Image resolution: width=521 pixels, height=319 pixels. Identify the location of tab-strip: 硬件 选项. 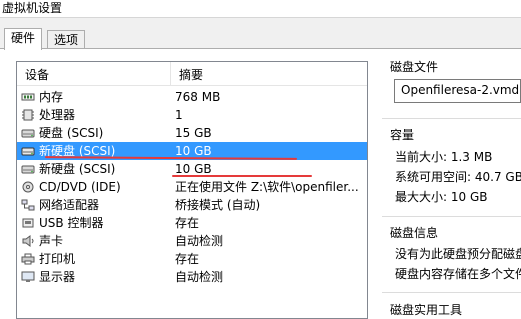
(260, 39).